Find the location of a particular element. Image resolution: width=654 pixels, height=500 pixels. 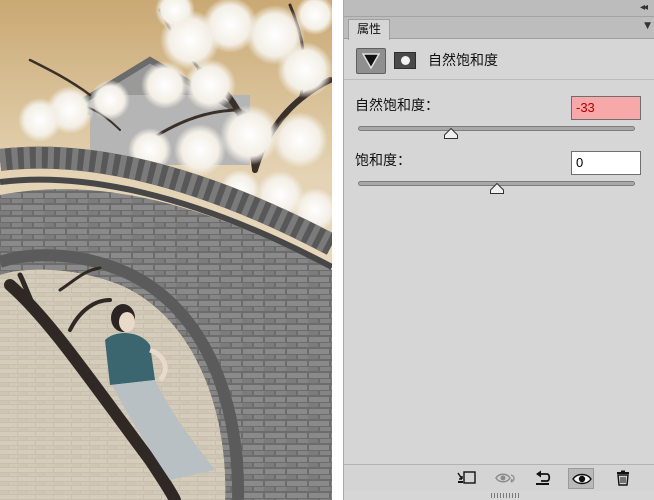

trash-icon is located at coordinates (623, 478).